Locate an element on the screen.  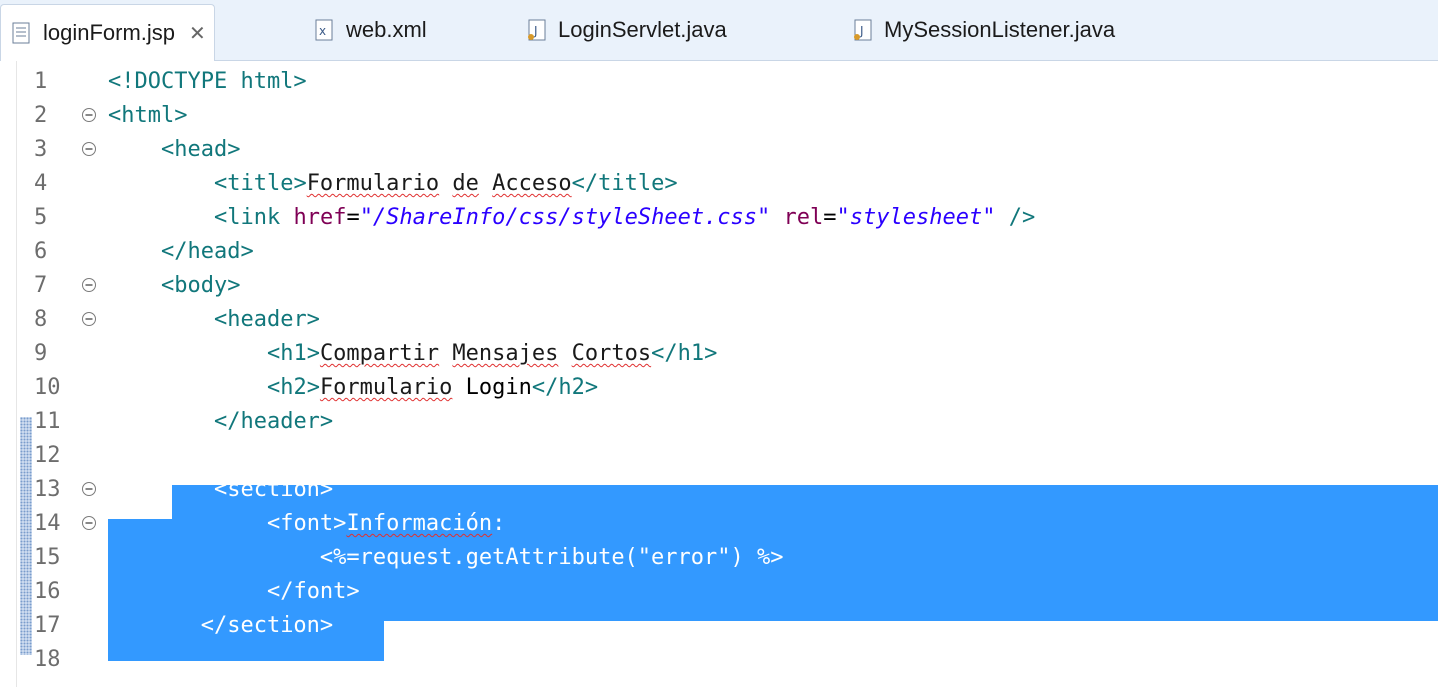
line-number: 3 is located at coordinates (41, 149).